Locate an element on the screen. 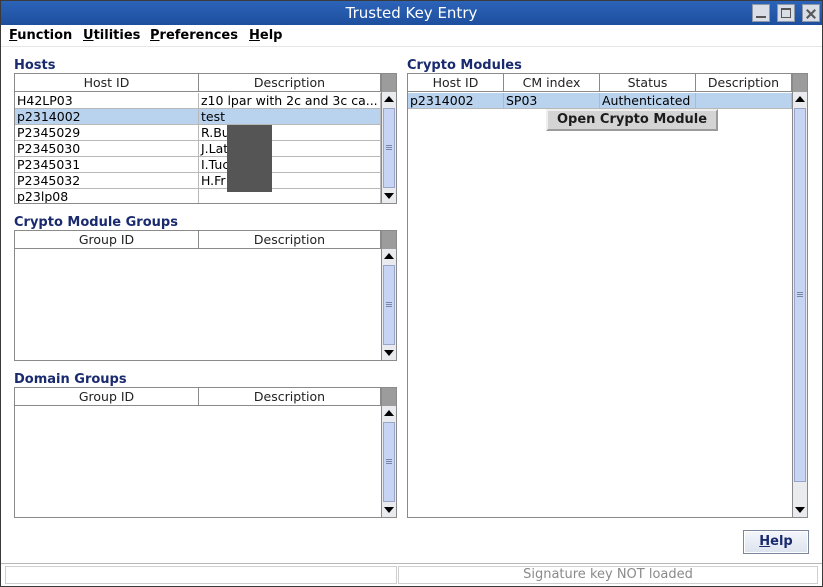  domain-groups-table-header: Group ID Description is located at coordinates (198, 397).